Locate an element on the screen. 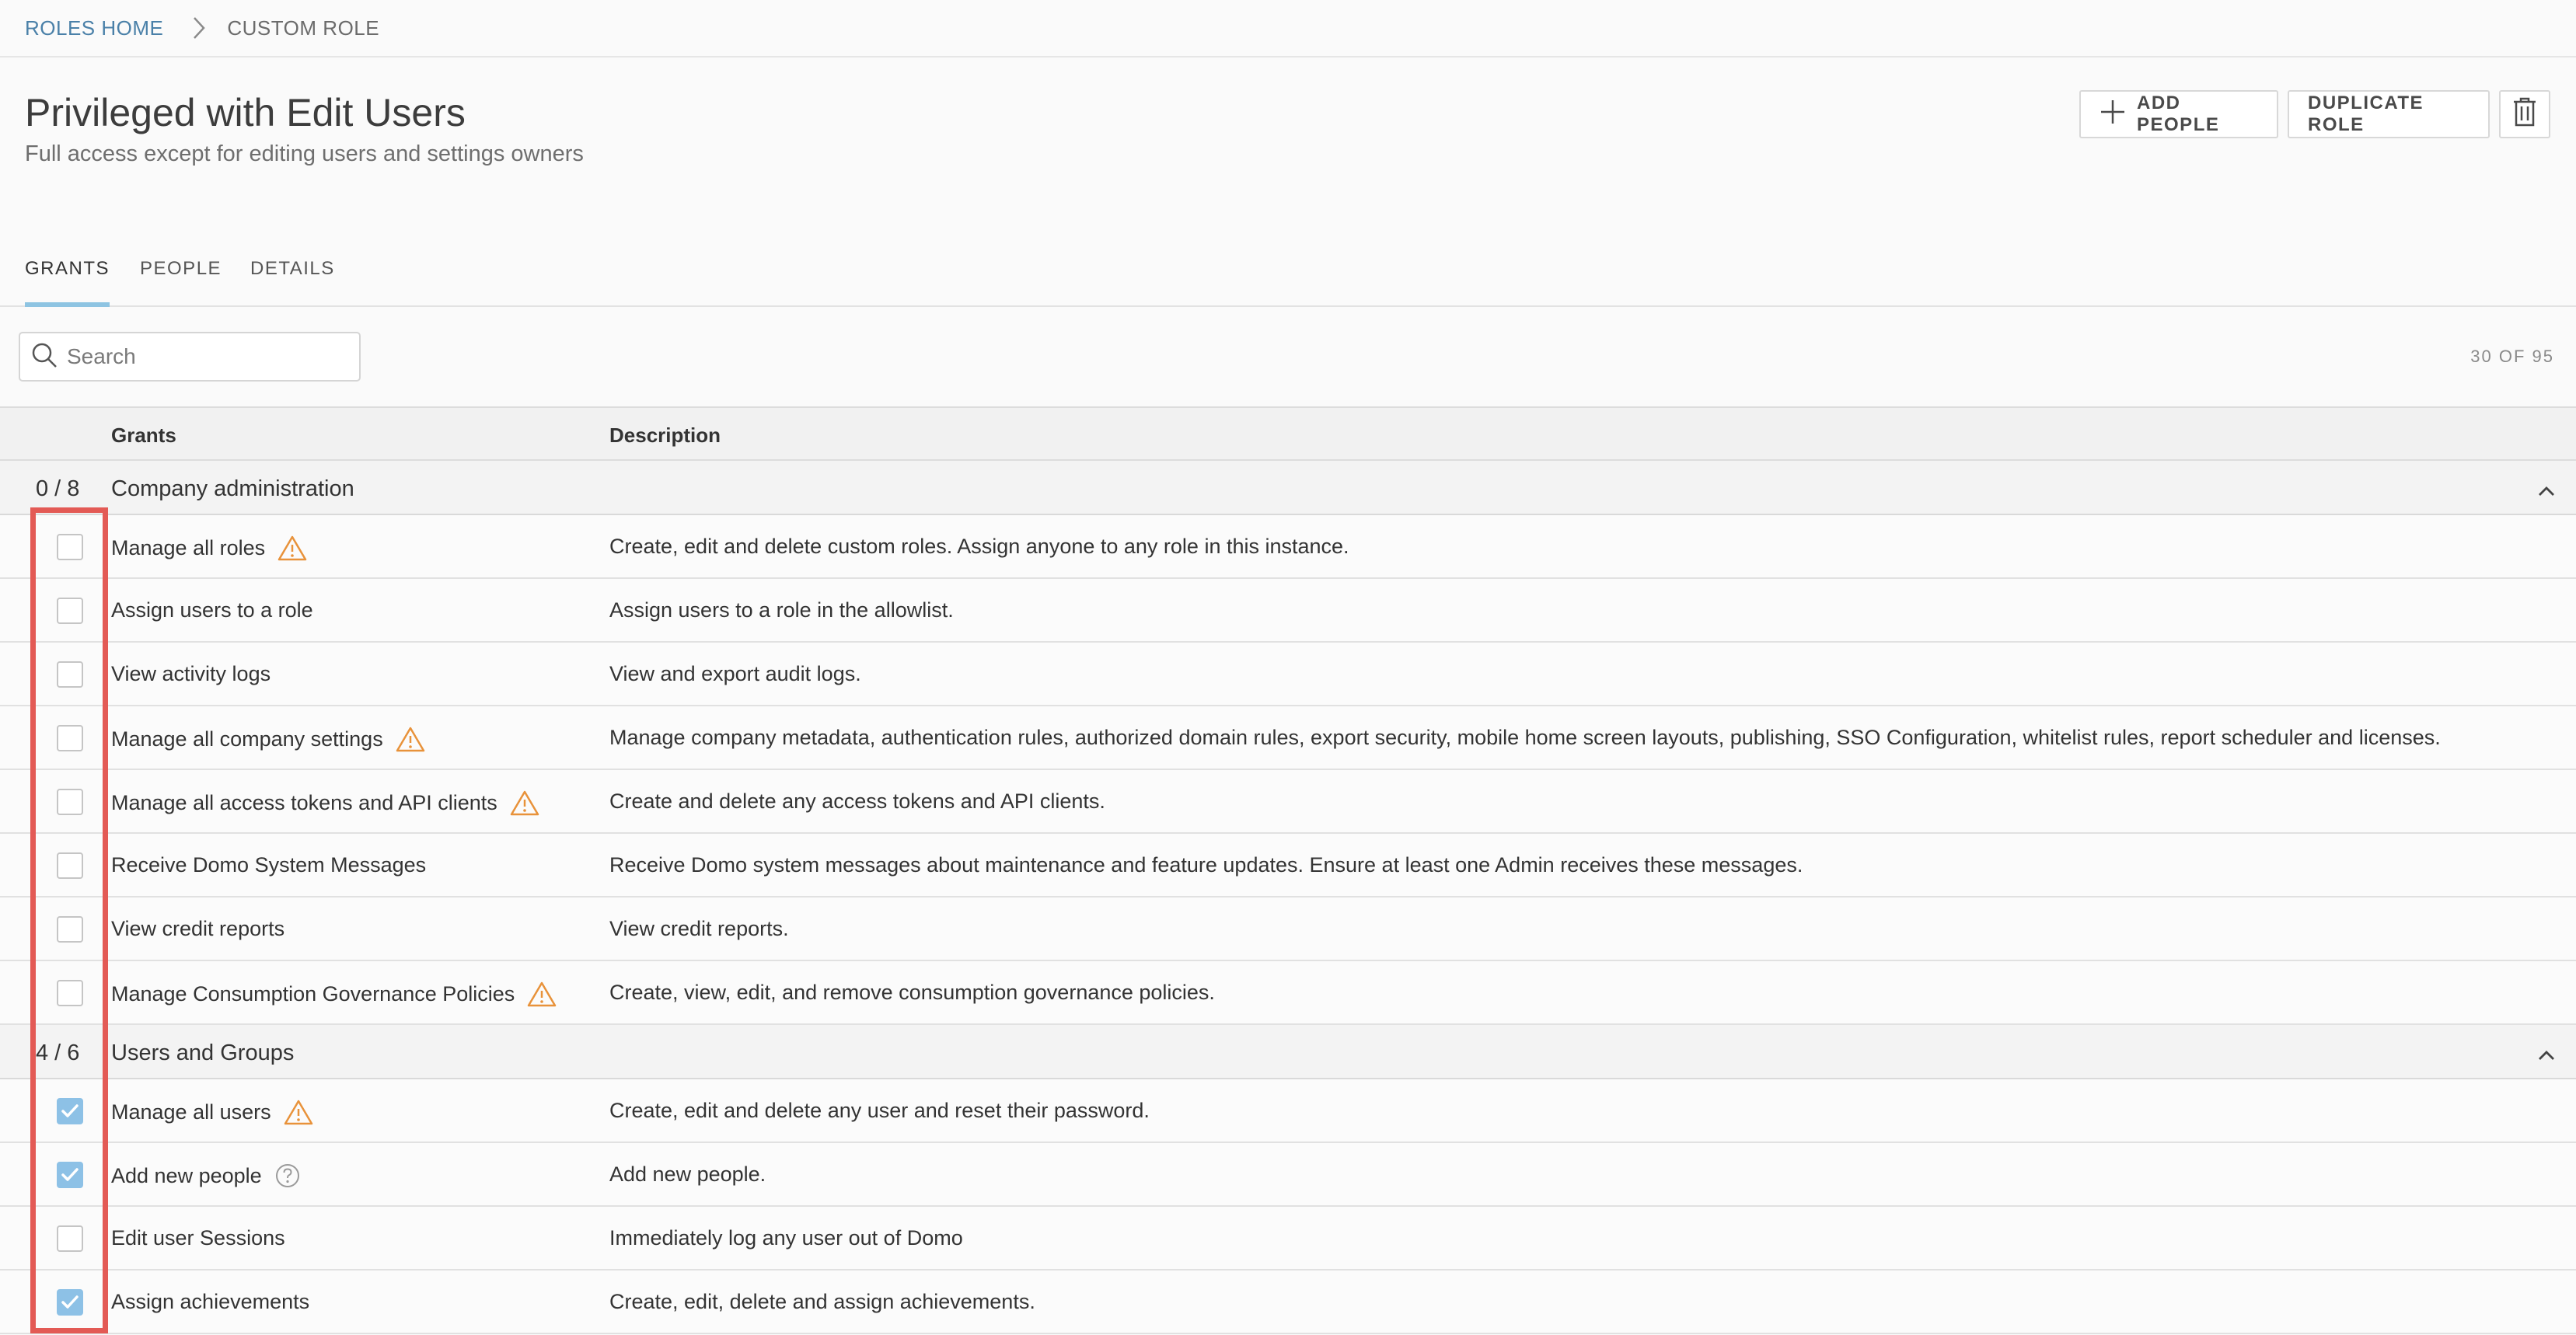 This screenshot has width=2576, height=1335. grant-name-cell: Manage all company settings is located at coordinates (268, 739).